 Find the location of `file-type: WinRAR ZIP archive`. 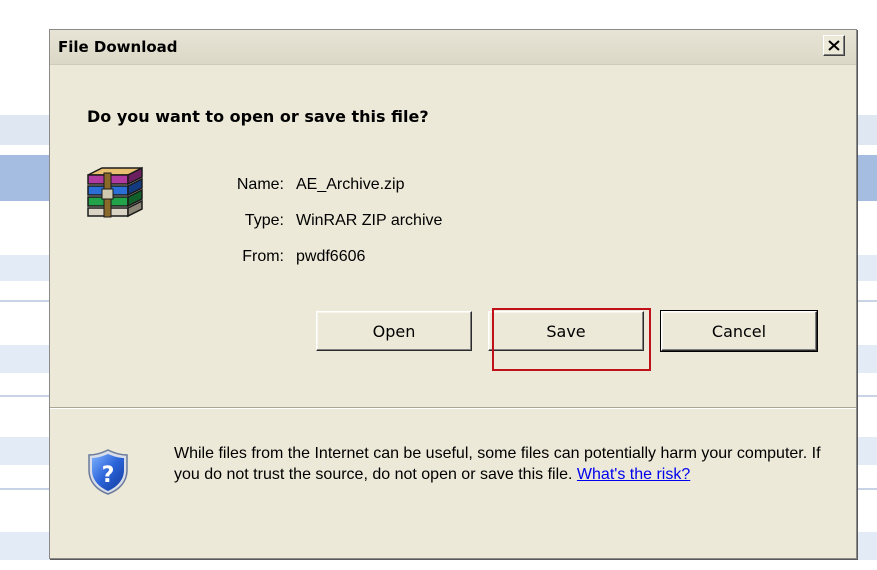

file-type: WinRAR ZIP archive is located at coordinates (369, 220).